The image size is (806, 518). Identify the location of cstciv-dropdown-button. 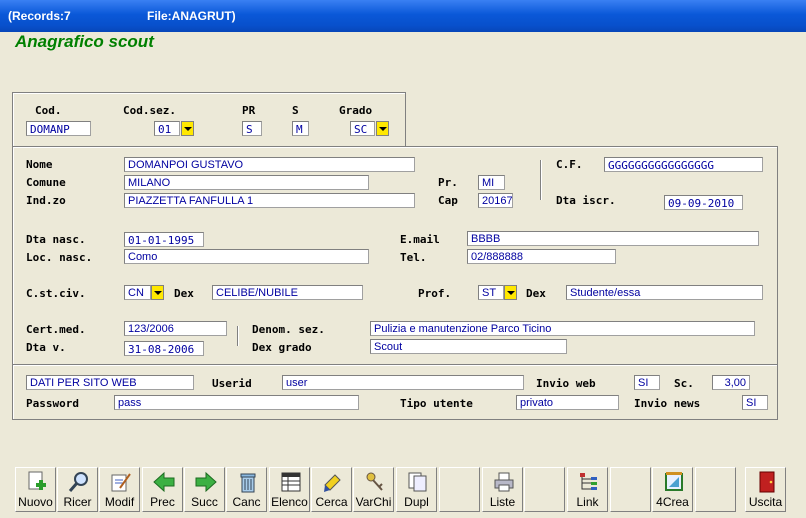
(157, 292).